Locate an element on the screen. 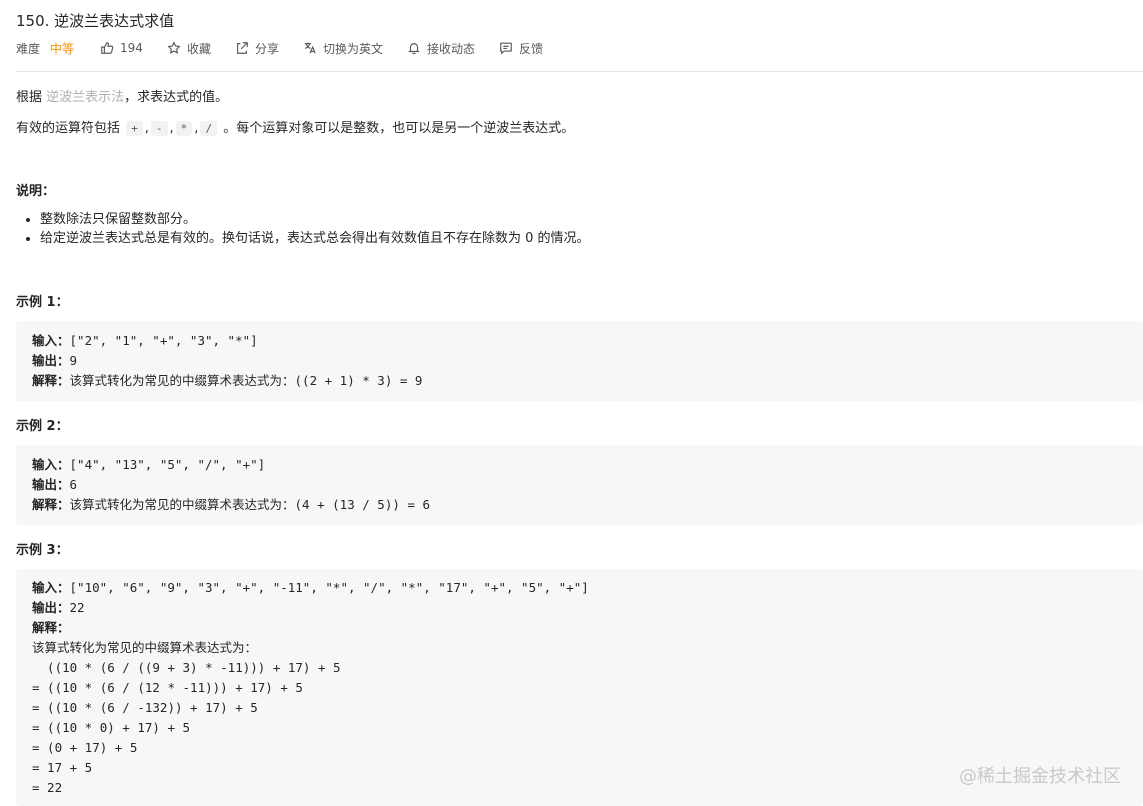 This screenshot has width=1143, height=806. output-value: 6 is located at coordinates (73, 484).